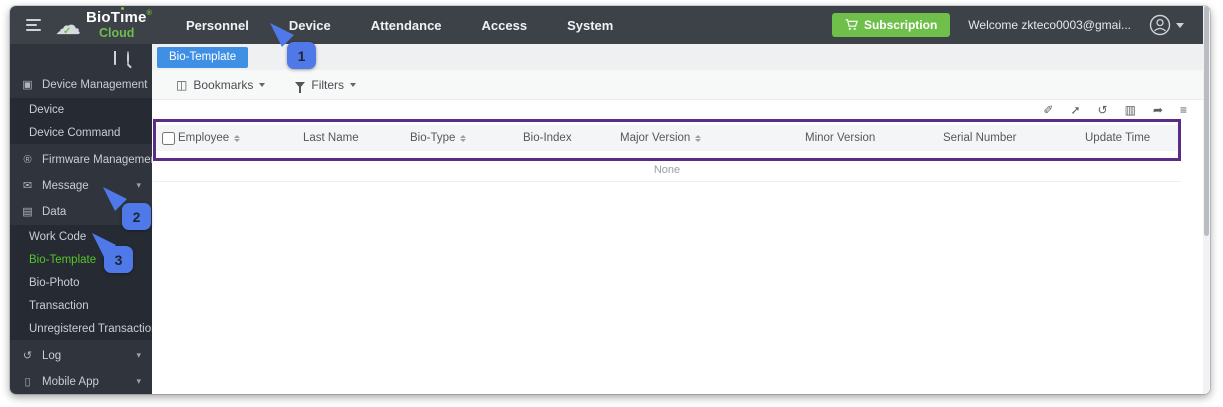  I want to click on expand-icon: ➚, so click(1075, 110).